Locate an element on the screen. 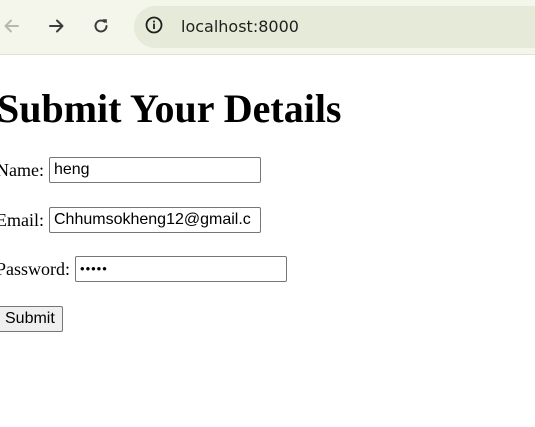  arrow-left-icon is located at coordinates (12, 26).